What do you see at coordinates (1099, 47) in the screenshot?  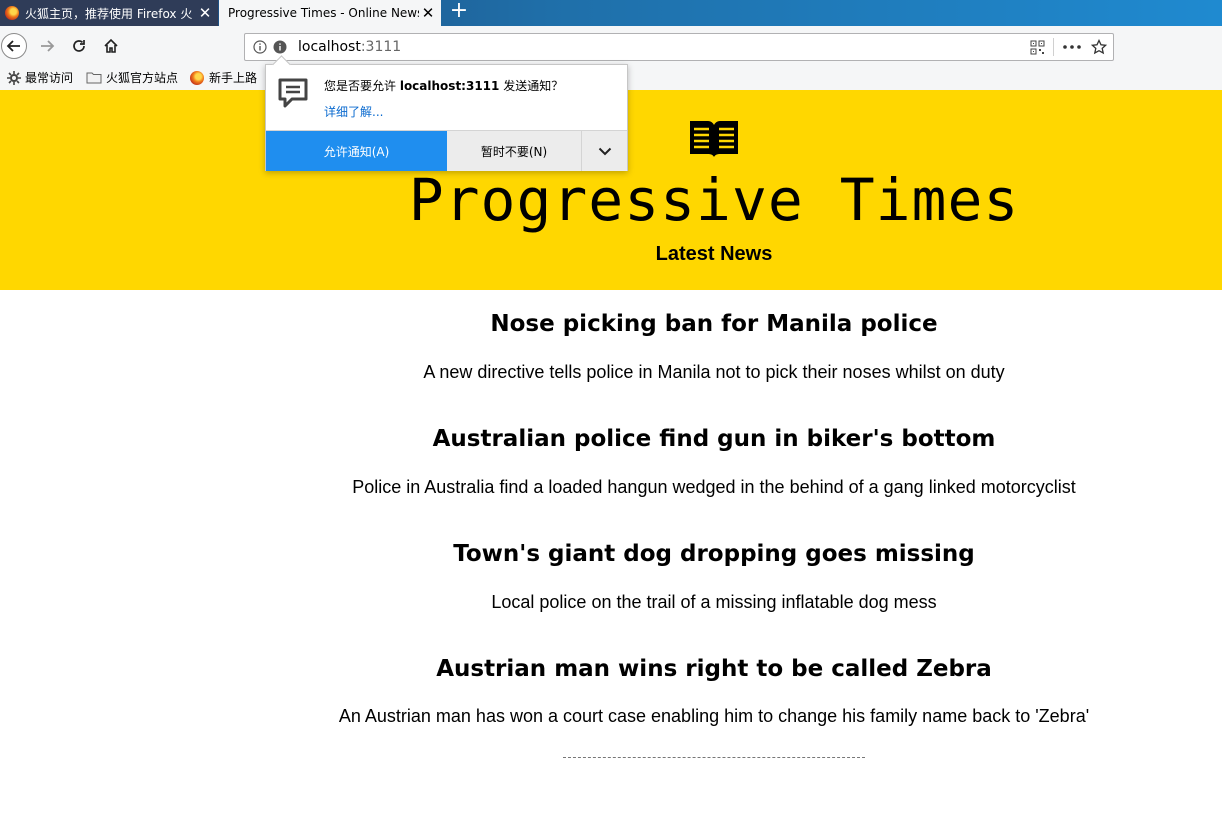 I see `star-icon` at bounding box center [1099, 47].